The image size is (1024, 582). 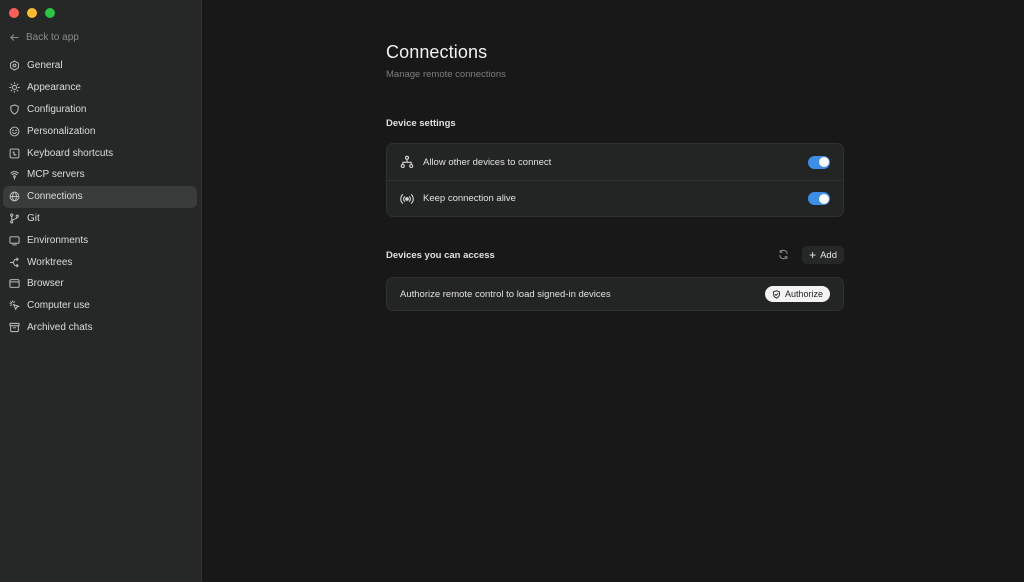 I want to click on allow-devices-toggle, so click(x=819, y=162).